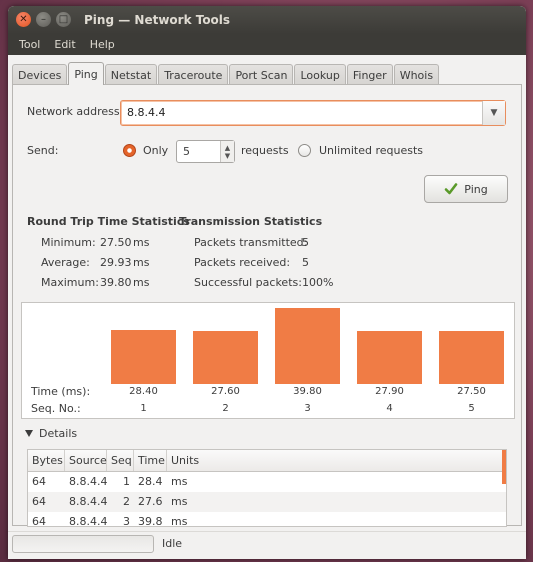  What do you see at coordinates (389, 408) in the screenshot?
I see `bar-category-label: 4` at bounding box center [389, 408].